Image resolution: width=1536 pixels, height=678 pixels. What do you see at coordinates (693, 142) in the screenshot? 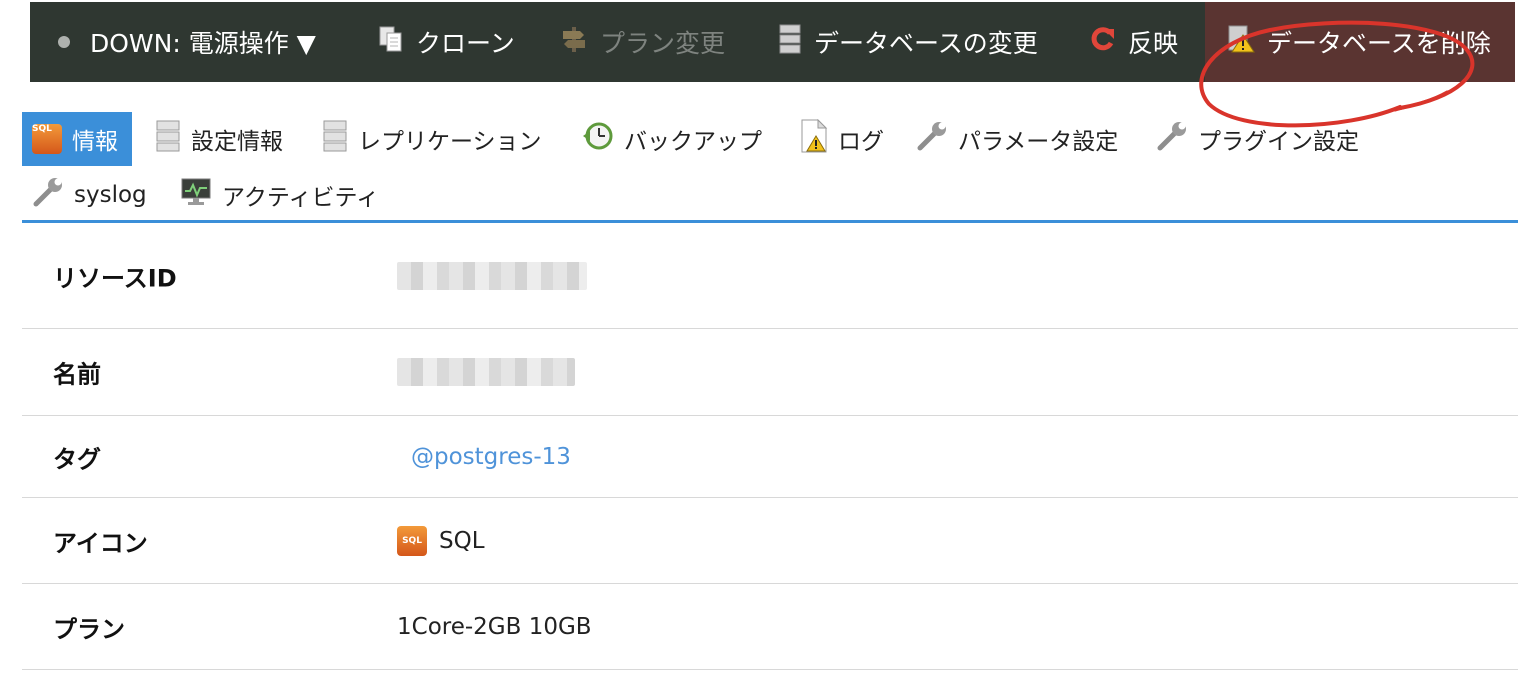
I see `tab-backup-label: バックアップ` at bounding box center [693, 142].